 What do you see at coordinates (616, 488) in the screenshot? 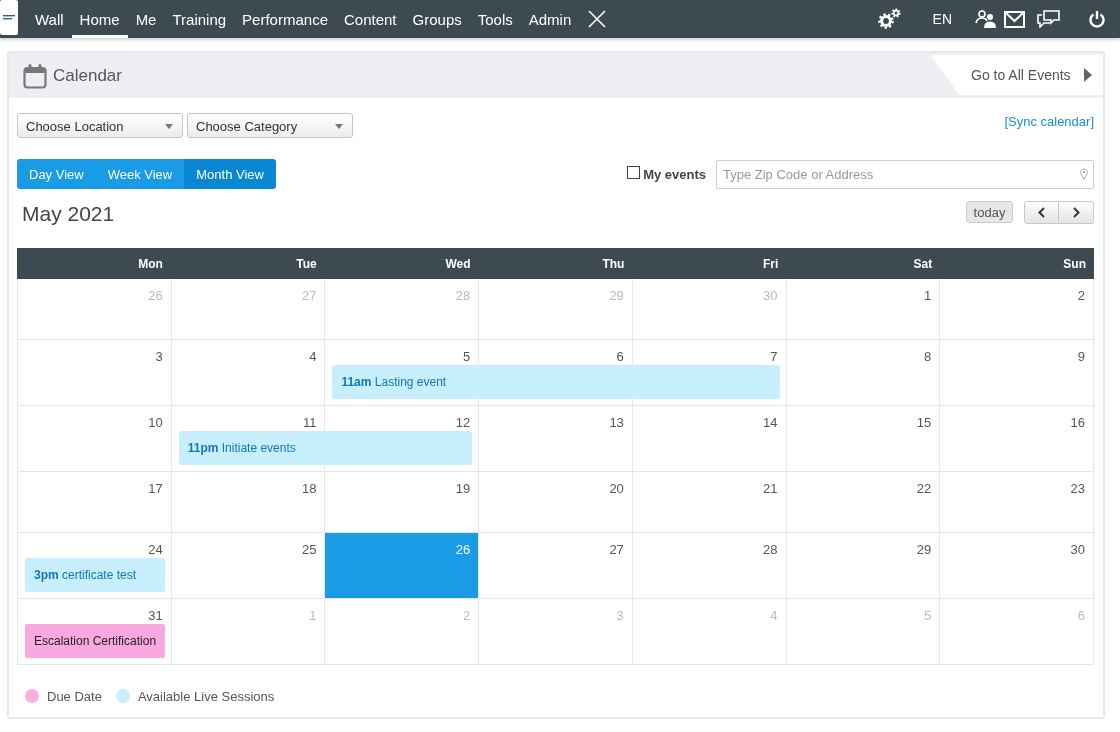
I see `day-number: 20` at bounding box center [616, 488].